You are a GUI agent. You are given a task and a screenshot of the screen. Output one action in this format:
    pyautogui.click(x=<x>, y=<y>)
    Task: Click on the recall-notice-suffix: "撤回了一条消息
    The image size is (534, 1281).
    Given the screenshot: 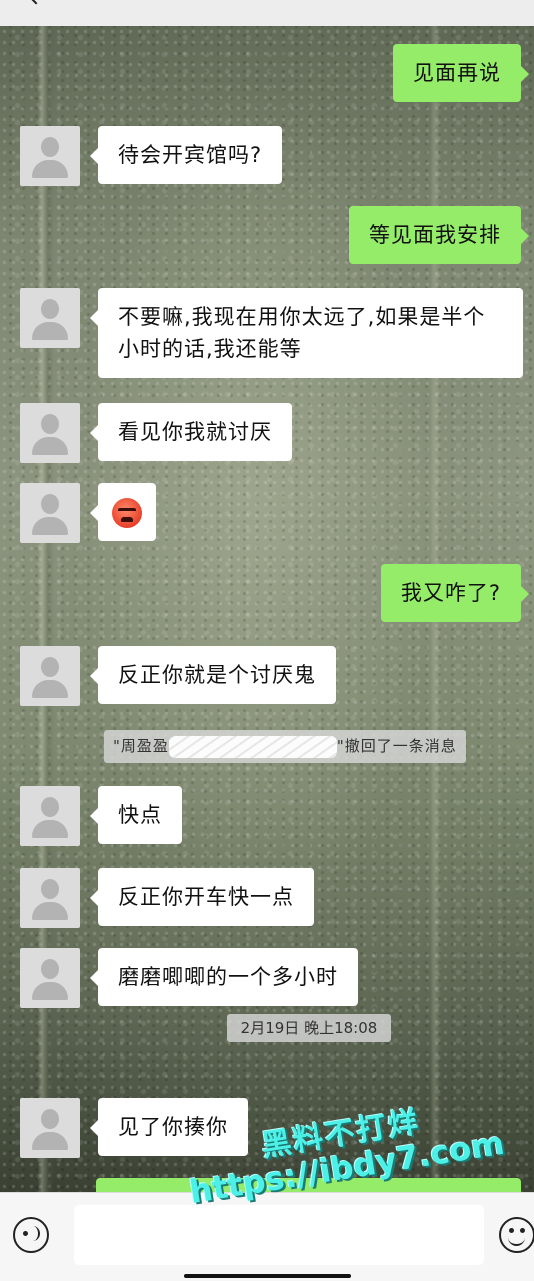 What is the action you would take?
    pyautogui.click(x=396, y=746)
    